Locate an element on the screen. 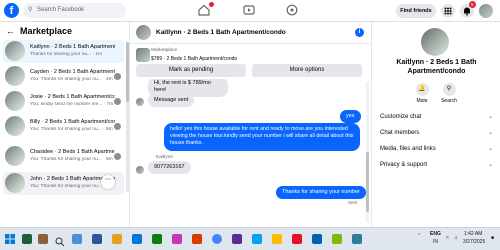  facebook-logo-icon: f is located at coordinates (11, 10).